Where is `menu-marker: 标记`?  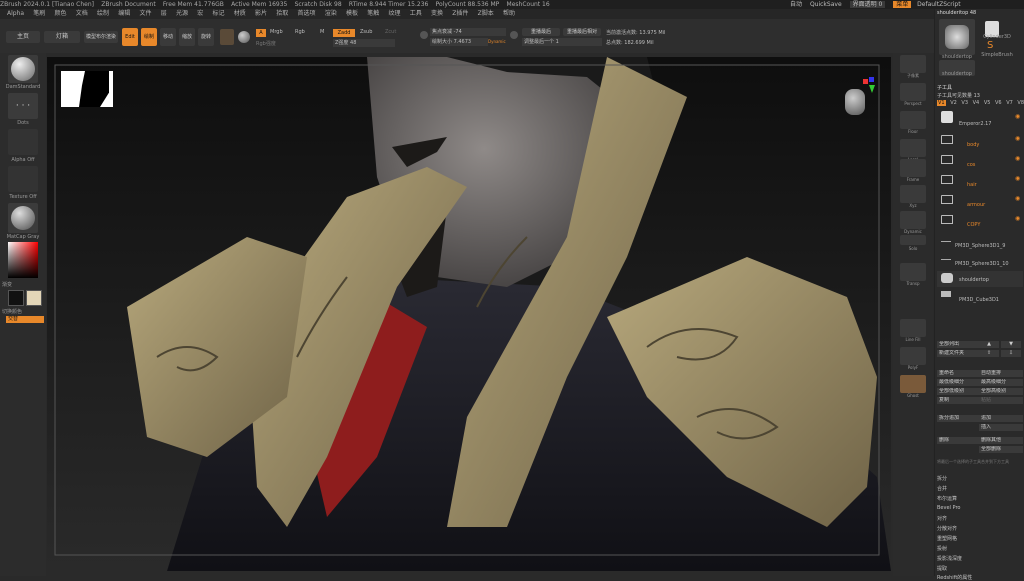 menu-marker: 标记 is located at coordinates (219, 14).